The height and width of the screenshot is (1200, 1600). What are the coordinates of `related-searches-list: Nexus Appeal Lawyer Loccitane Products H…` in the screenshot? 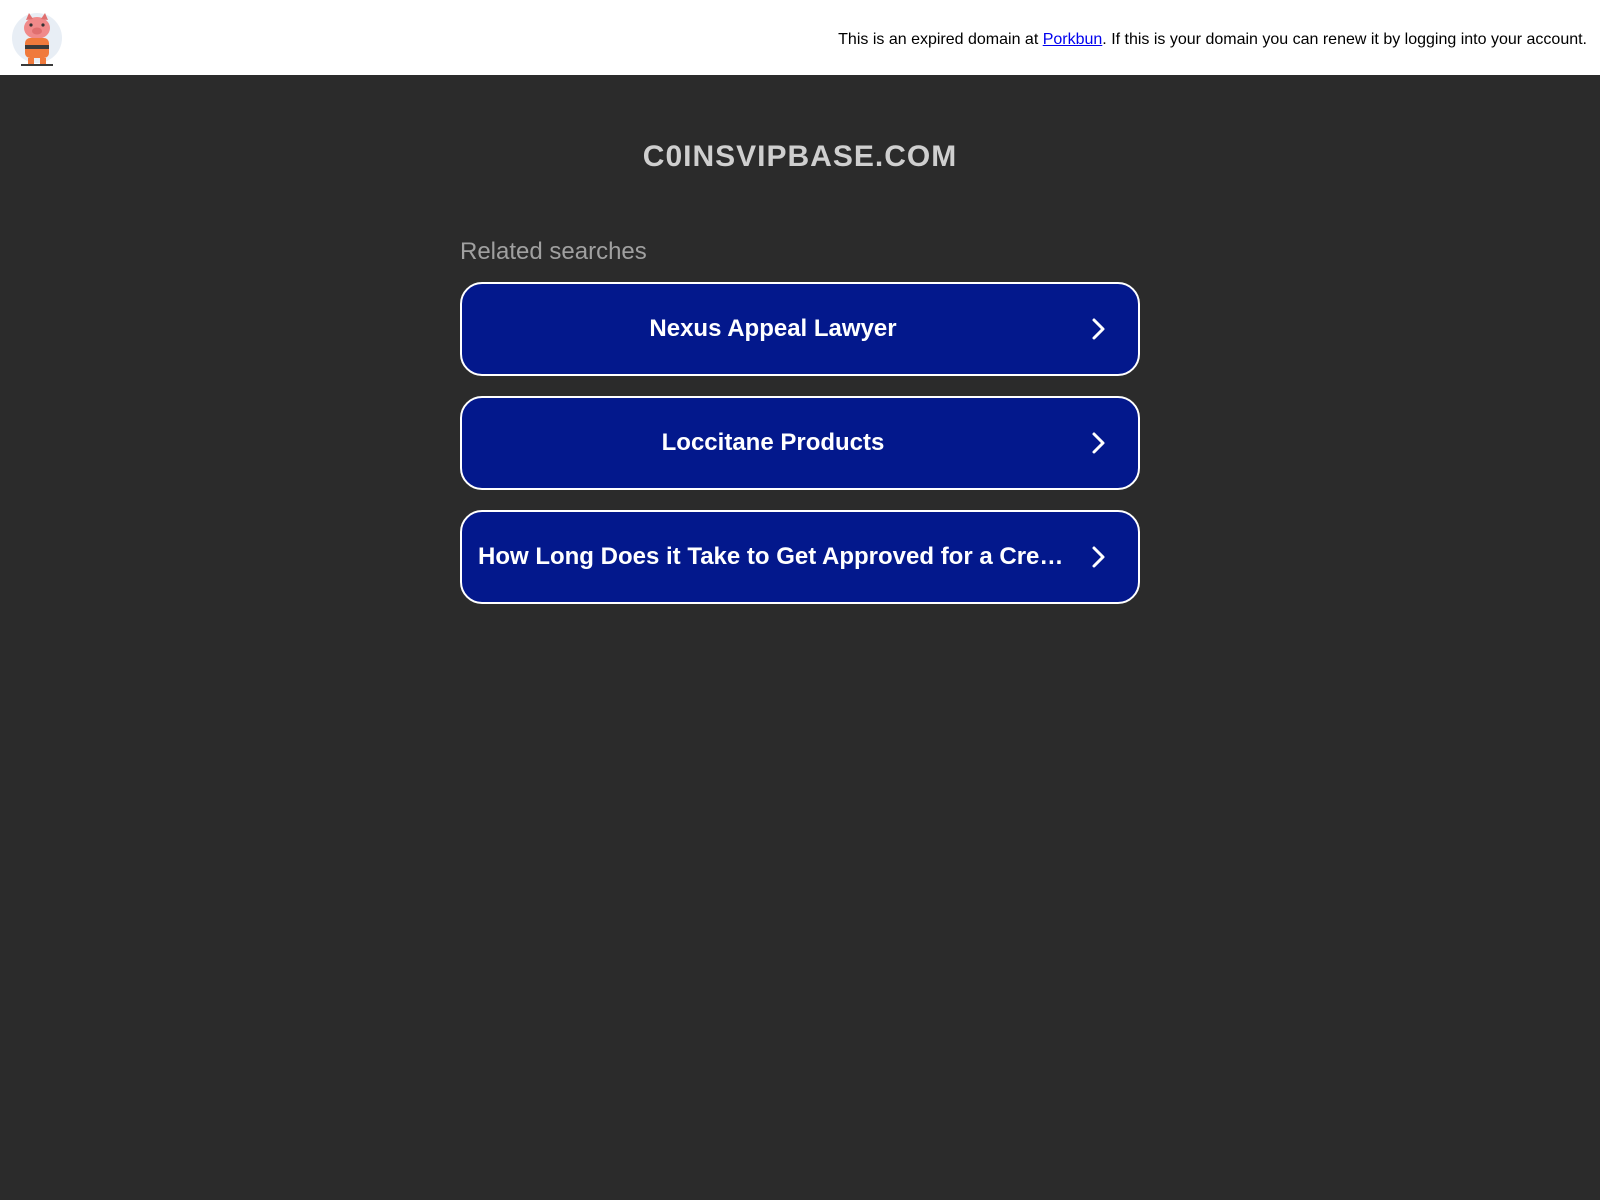 It's located at (800, 453).